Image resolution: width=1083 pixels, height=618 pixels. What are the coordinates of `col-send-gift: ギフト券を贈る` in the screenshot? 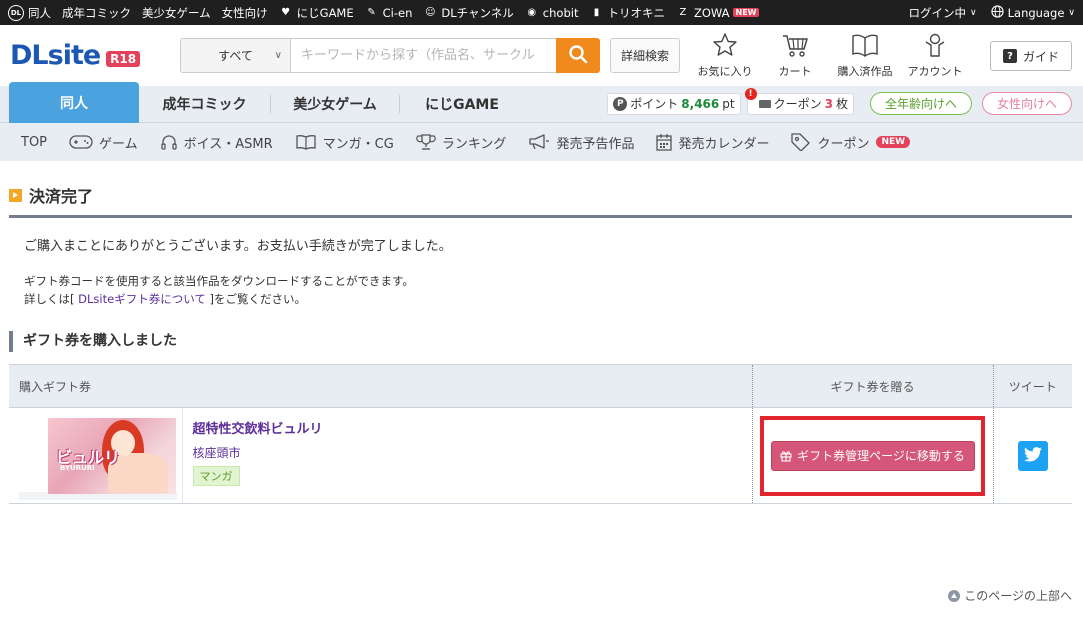 It's located at (872, 386).